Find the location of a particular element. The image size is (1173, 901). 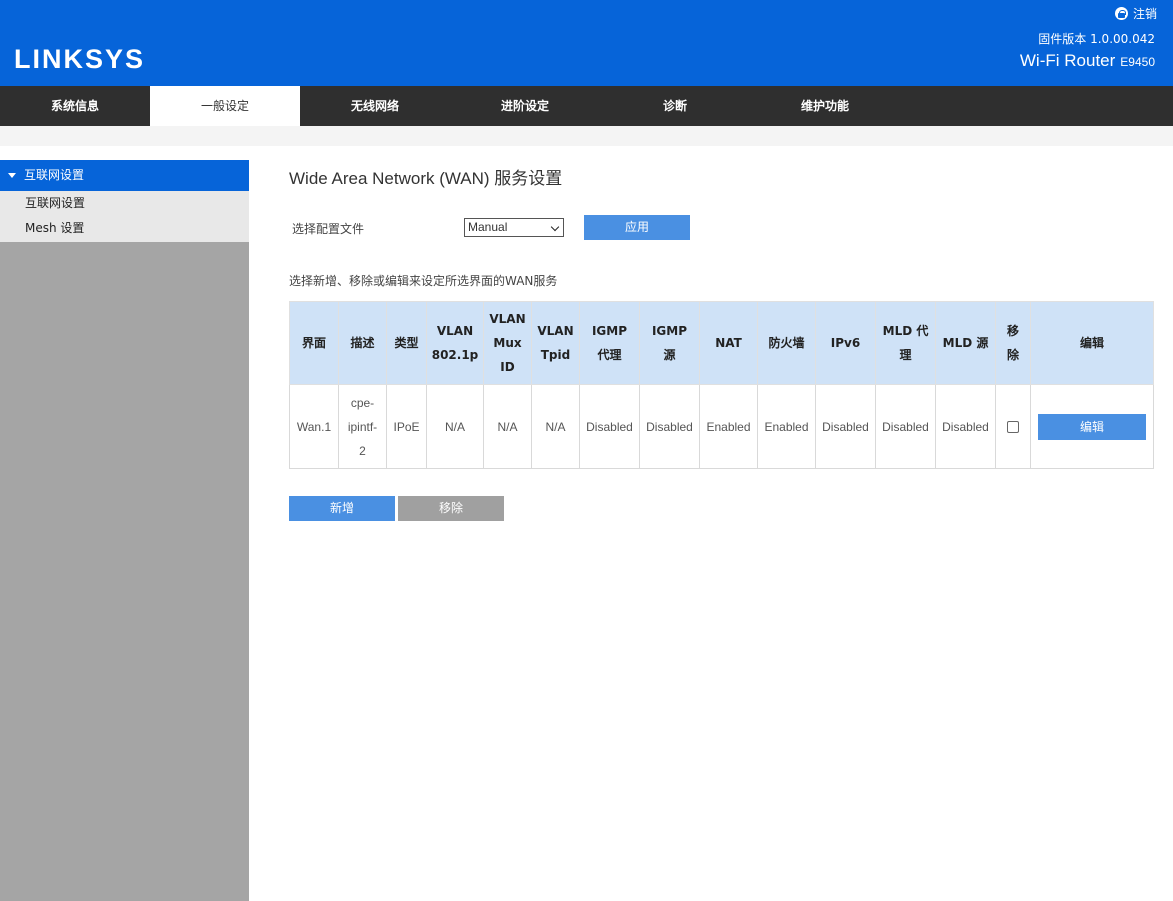

firmware-version: 固件版本 1.0.00.042 is located at coordinates (1096, 39).